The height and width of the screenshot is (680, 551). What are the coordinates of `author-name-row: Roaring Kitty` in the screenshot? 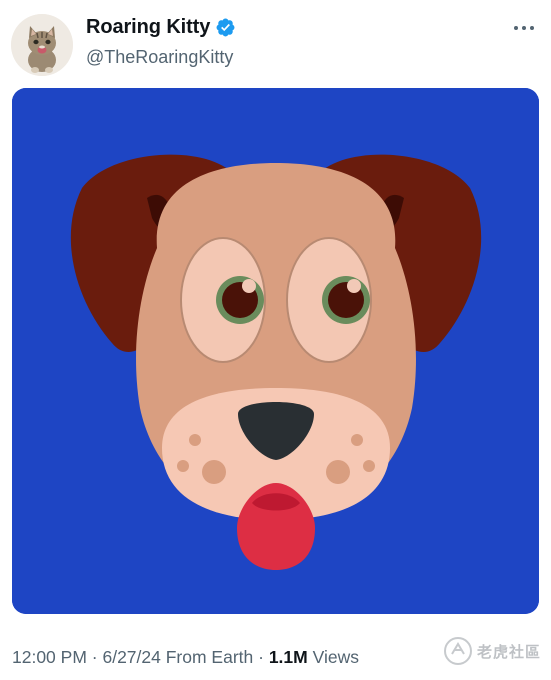 It's located at (161, 27).